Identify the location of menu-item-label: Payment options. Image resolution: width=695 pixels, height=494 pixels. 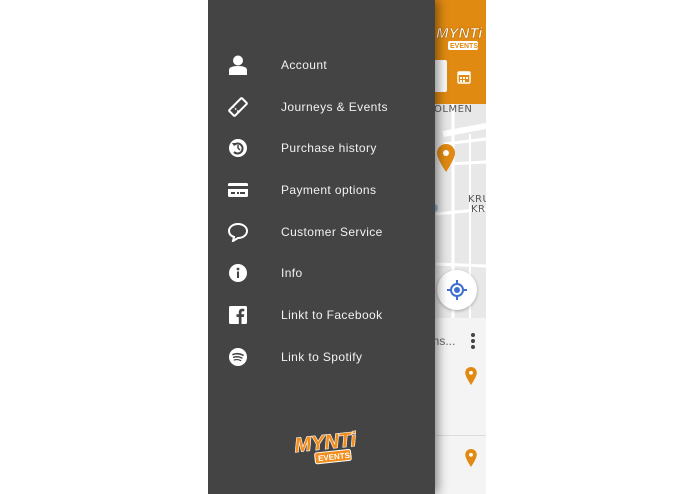
(329, 189).